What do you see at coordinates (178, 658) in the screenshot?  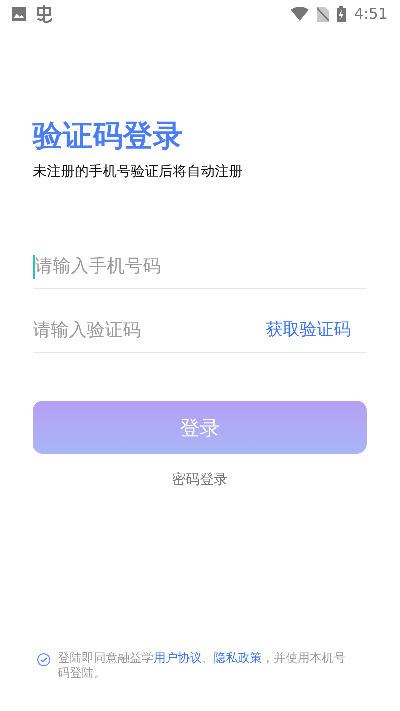 I see `user-agreement-link: 用户协议` at bounding box center [178, 658].